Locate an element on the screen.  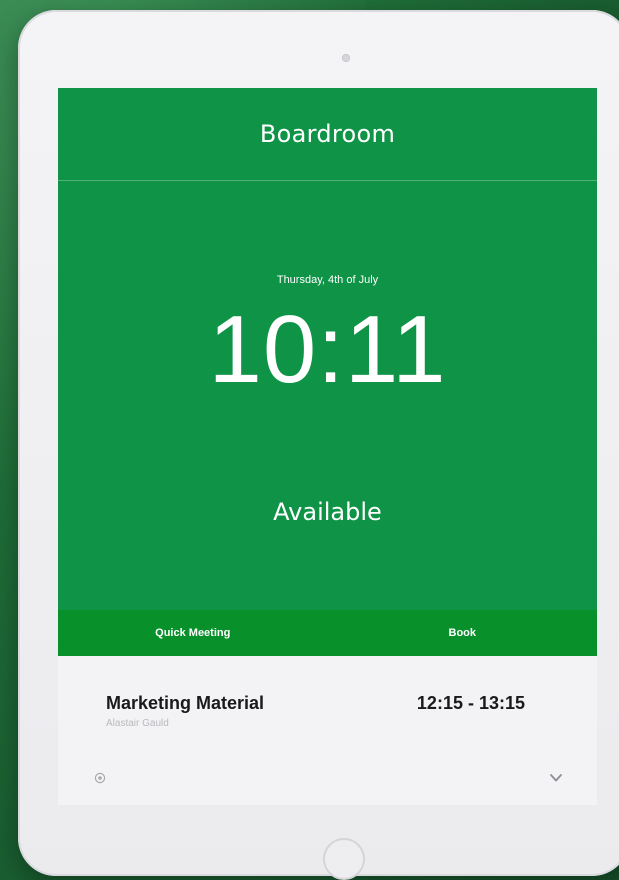
room-header: Boardroom is located at coordinates (327, 134).